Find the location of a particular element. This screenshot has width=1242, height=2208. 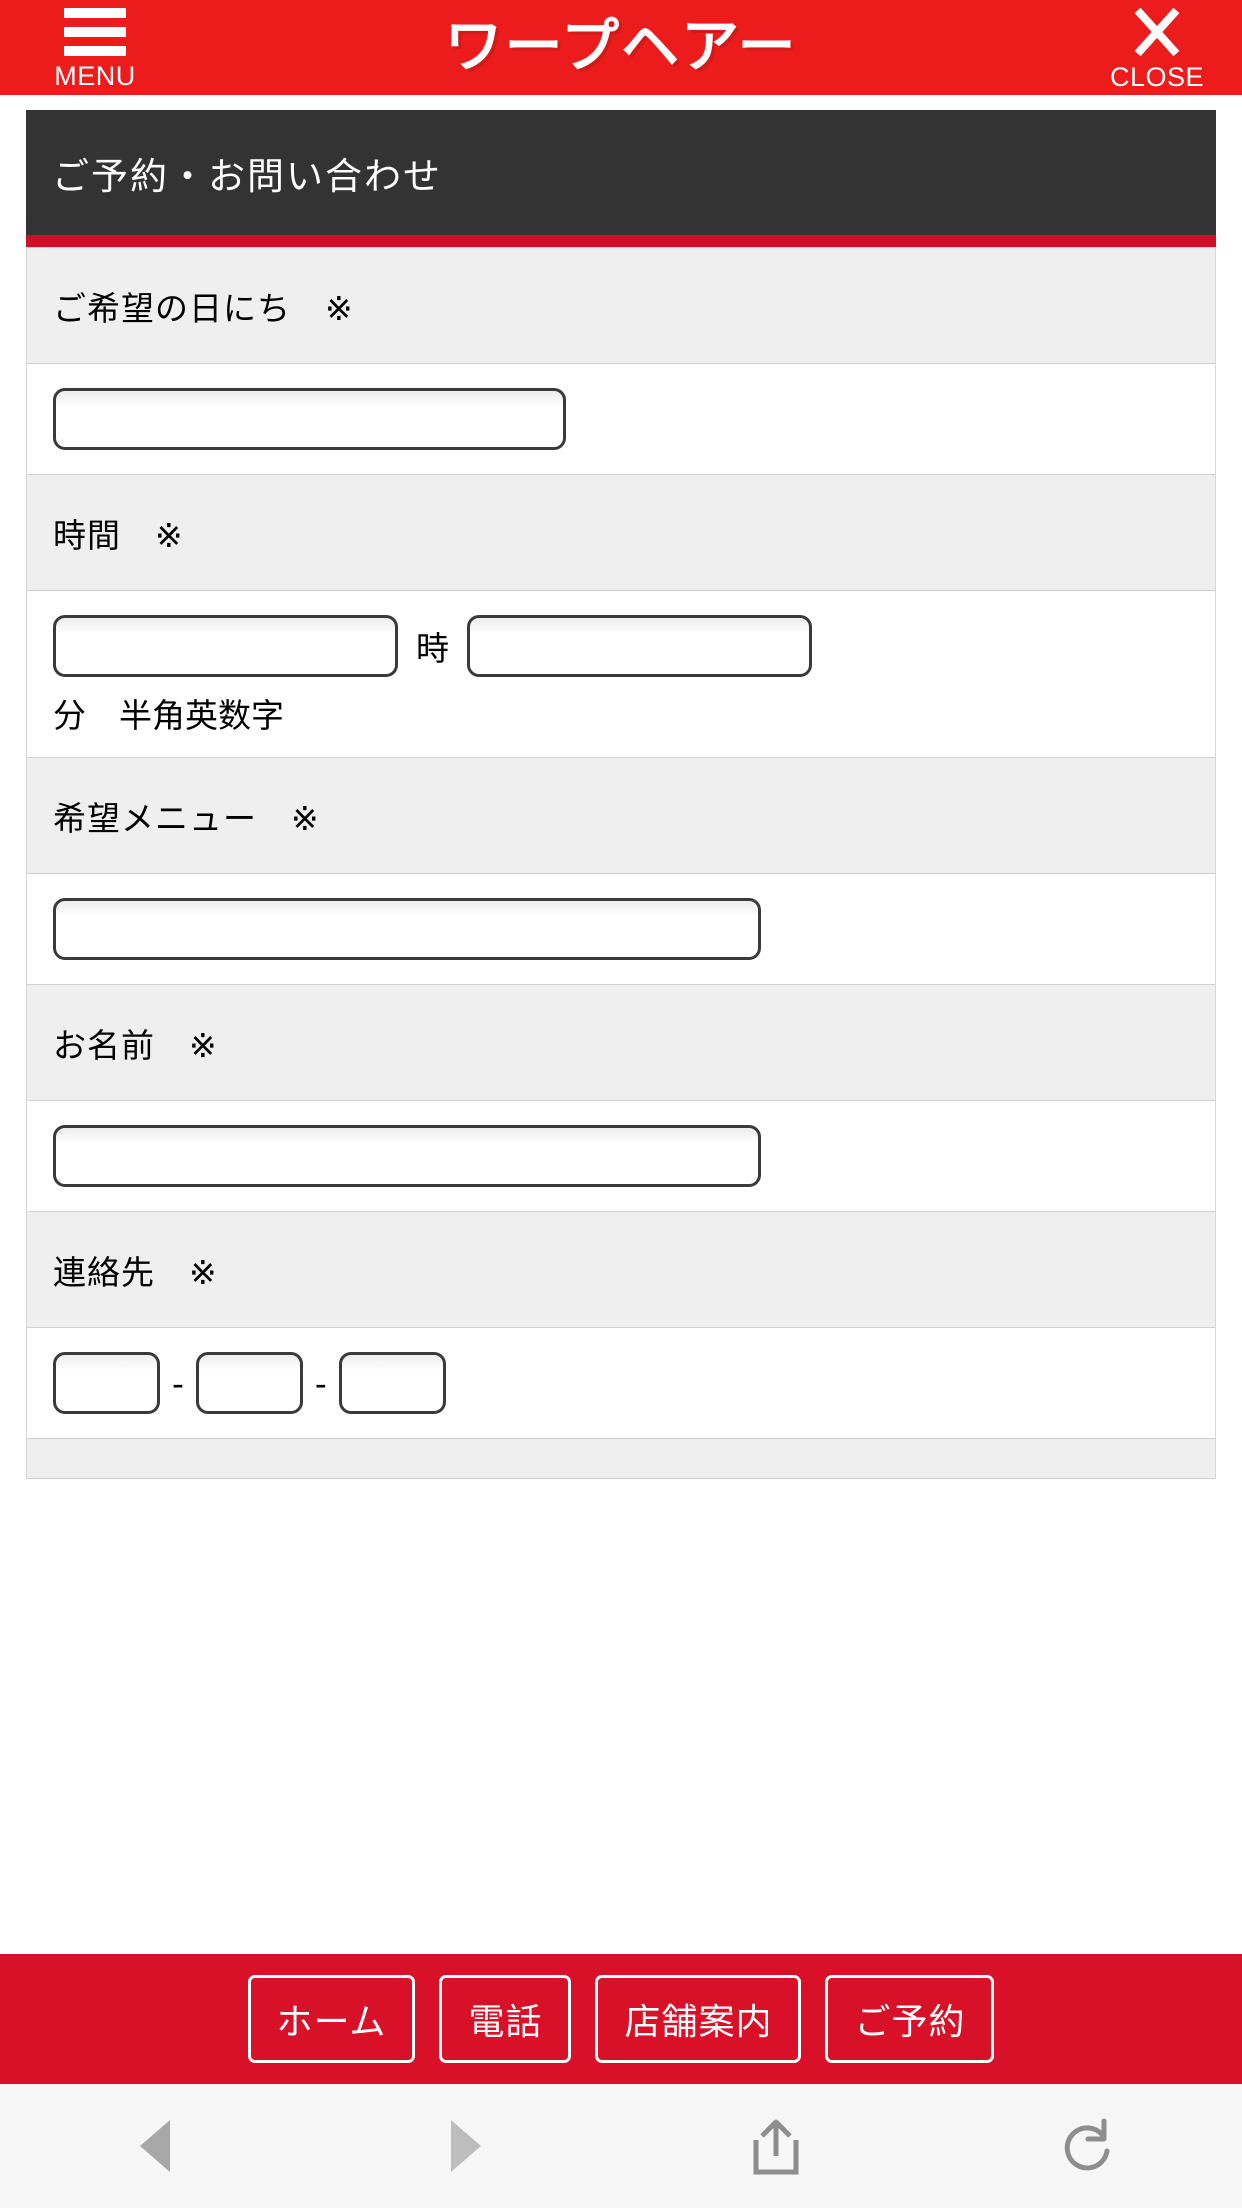

site-header: MENU ワープヘアー CLOSE is located at coordinates (621, 47).